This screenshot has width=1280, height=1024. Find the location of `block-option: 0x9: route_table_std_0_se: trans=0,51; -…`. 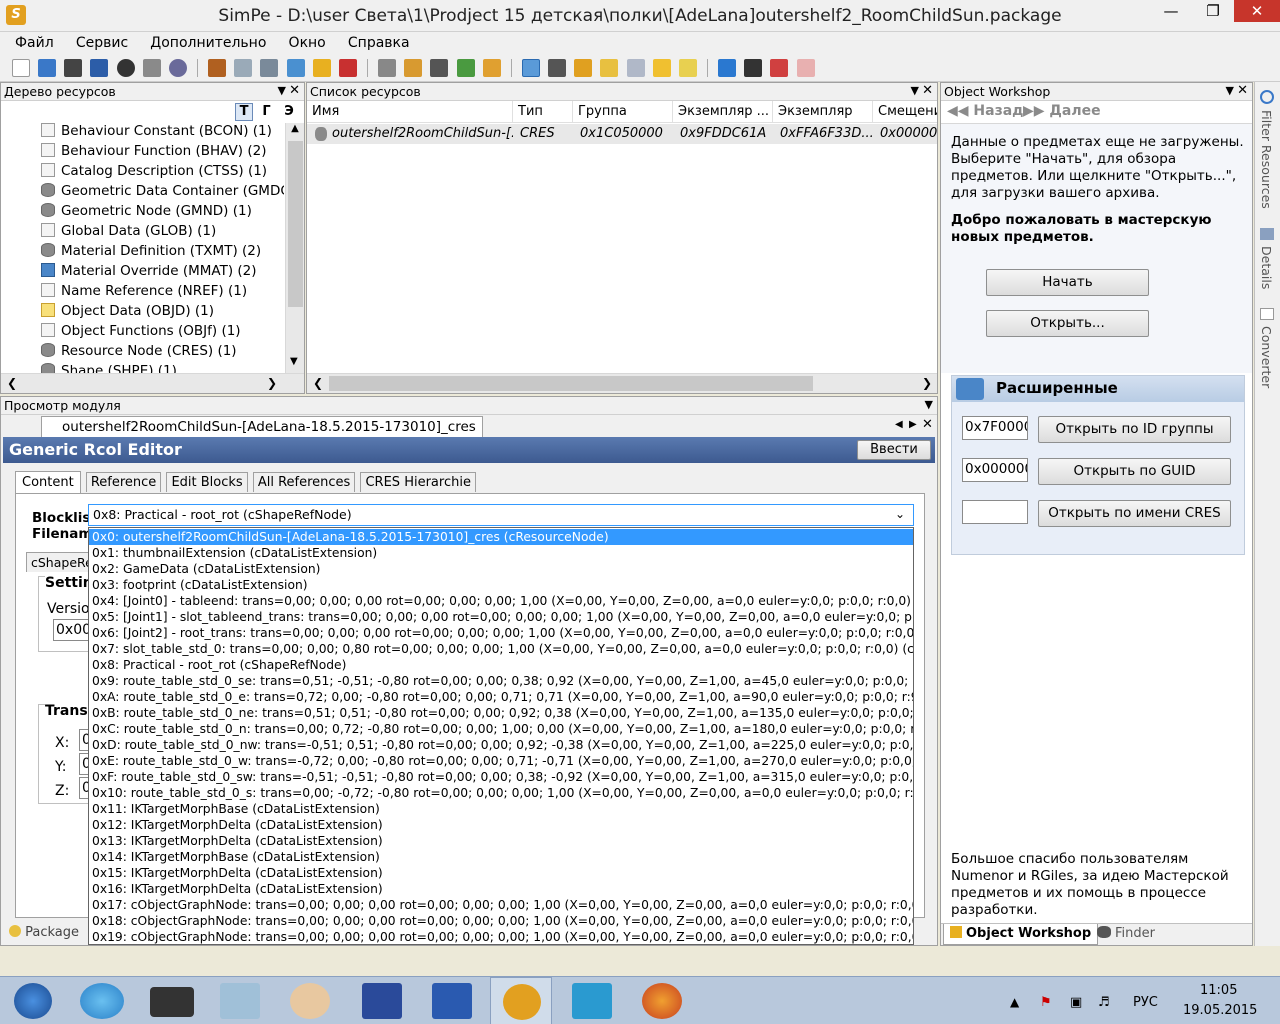

block-option: 0x9: route_table_std_0_se: trans=0,51; -… is located at coordinates (501, 681).